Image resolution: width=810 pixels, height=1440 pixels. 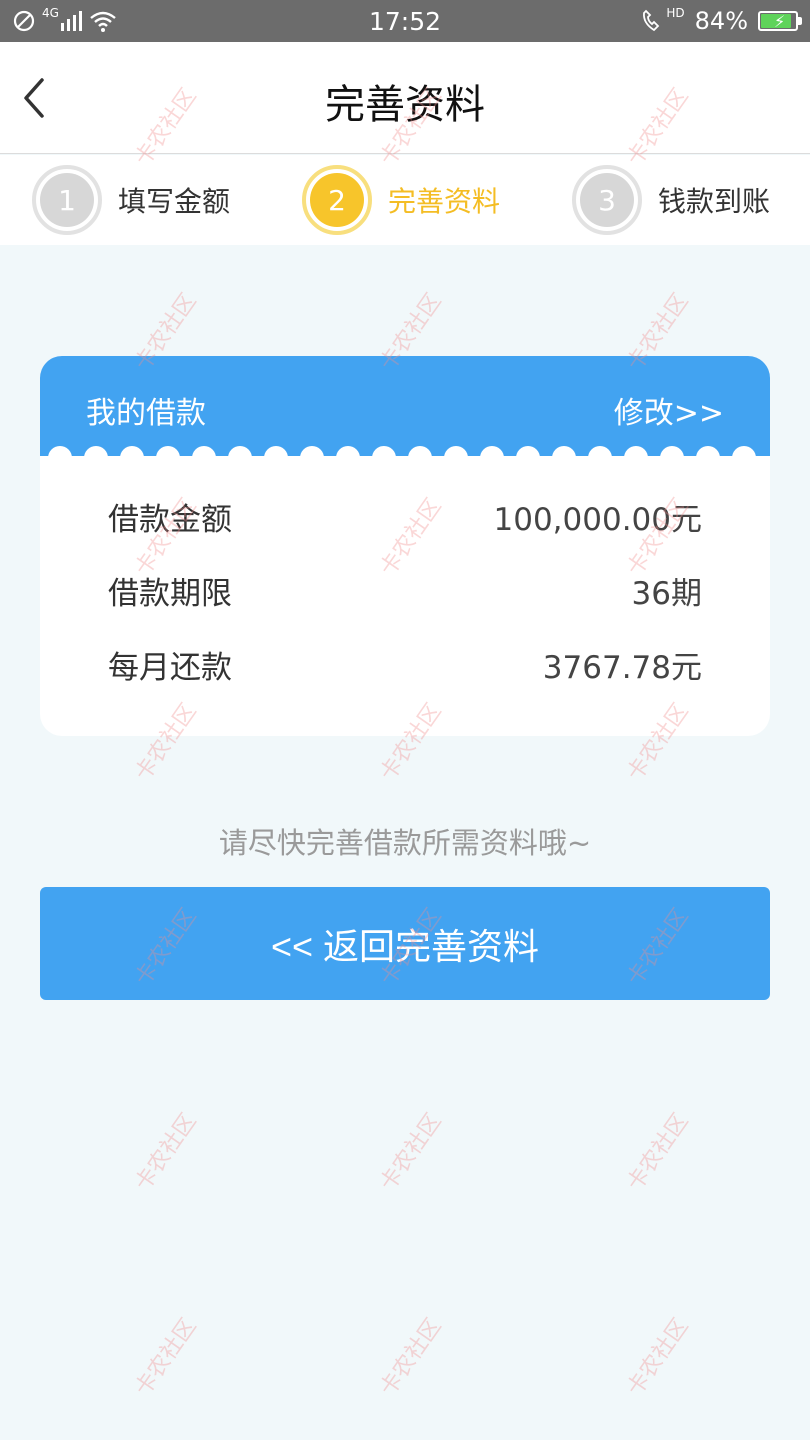 I want to click on step-label: 完善资料, so click(x=444, y=201).